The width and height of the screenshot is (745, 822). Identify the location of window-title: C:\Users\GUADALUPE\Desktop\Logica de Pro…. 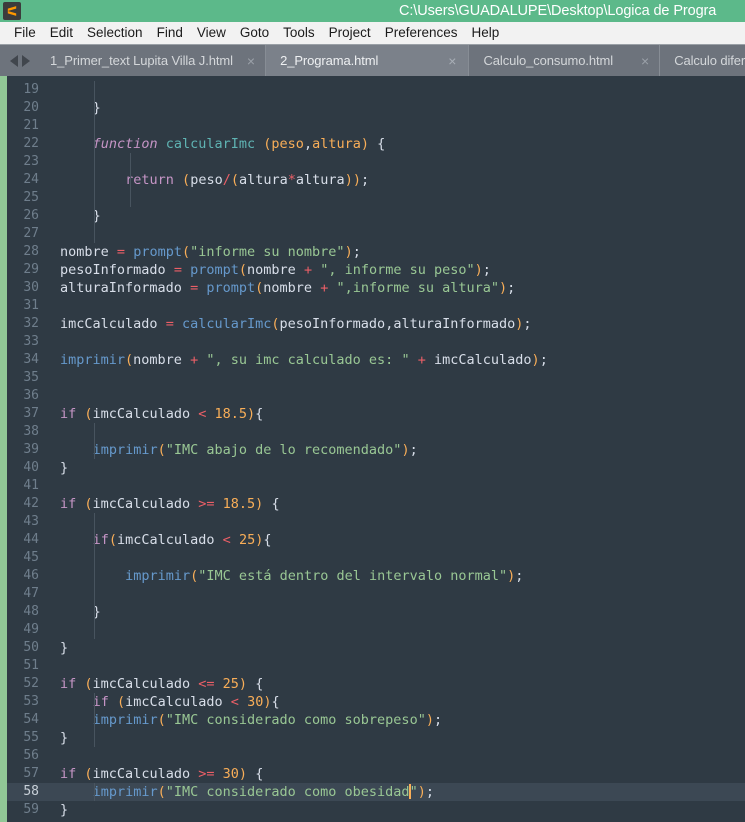
(558, 11).